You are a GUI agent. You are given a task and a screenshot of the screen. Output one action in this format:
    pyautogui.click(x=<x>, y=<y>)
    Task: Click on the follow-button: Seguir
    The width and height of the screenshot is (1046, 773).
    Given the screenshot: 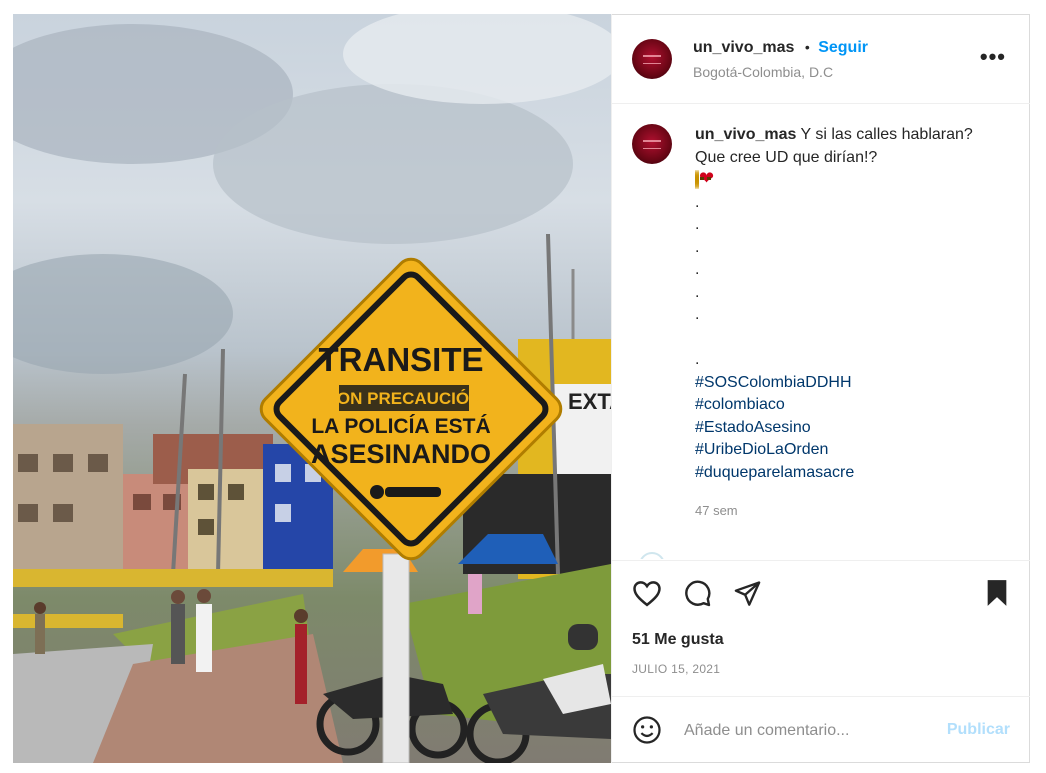 What is the action you would take?
    pyautogui.click(x=843, y=47)
    